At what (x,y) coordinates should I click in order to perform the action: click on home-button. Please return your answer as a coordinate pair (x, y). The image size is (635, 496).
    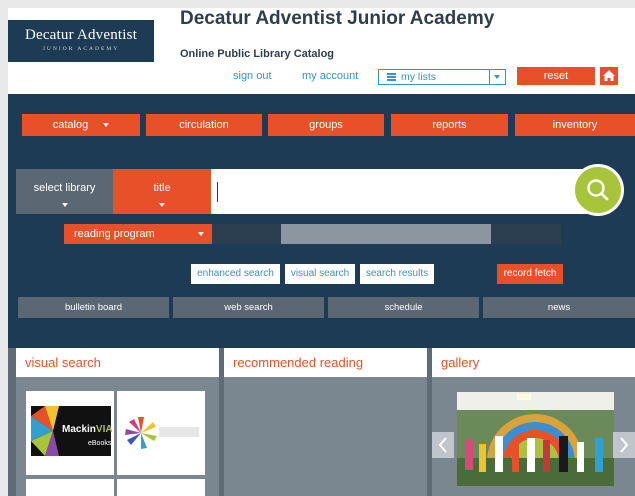
    Looking at the image, I should click on (609, 76).